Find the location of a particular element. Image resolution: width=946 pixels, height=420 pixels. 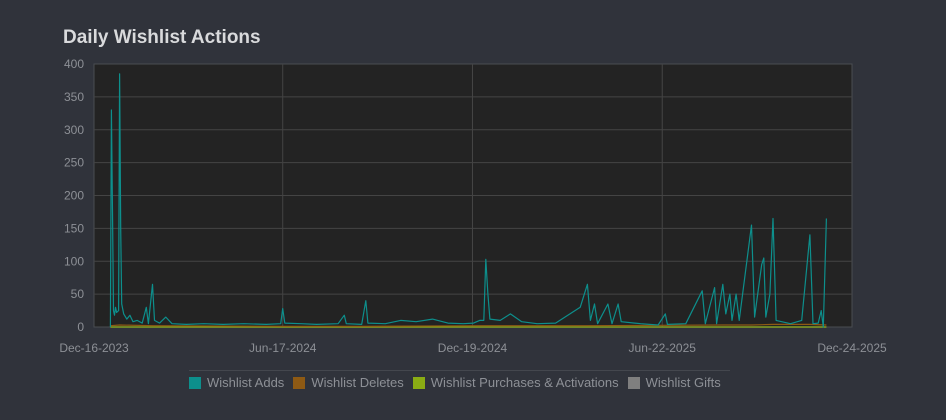

legend-label-wishlist-gifts: Wishlist Gifts is located at coordinates (683, 382).